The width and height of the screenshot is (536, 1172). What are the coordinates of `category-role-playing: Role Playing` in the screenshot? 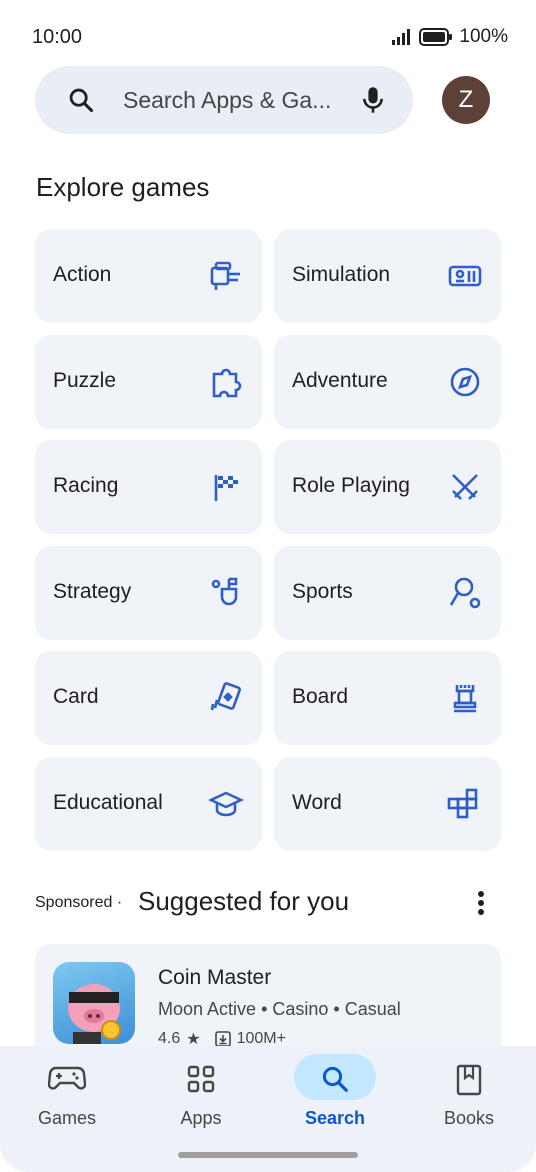 It's located at (387, 487).